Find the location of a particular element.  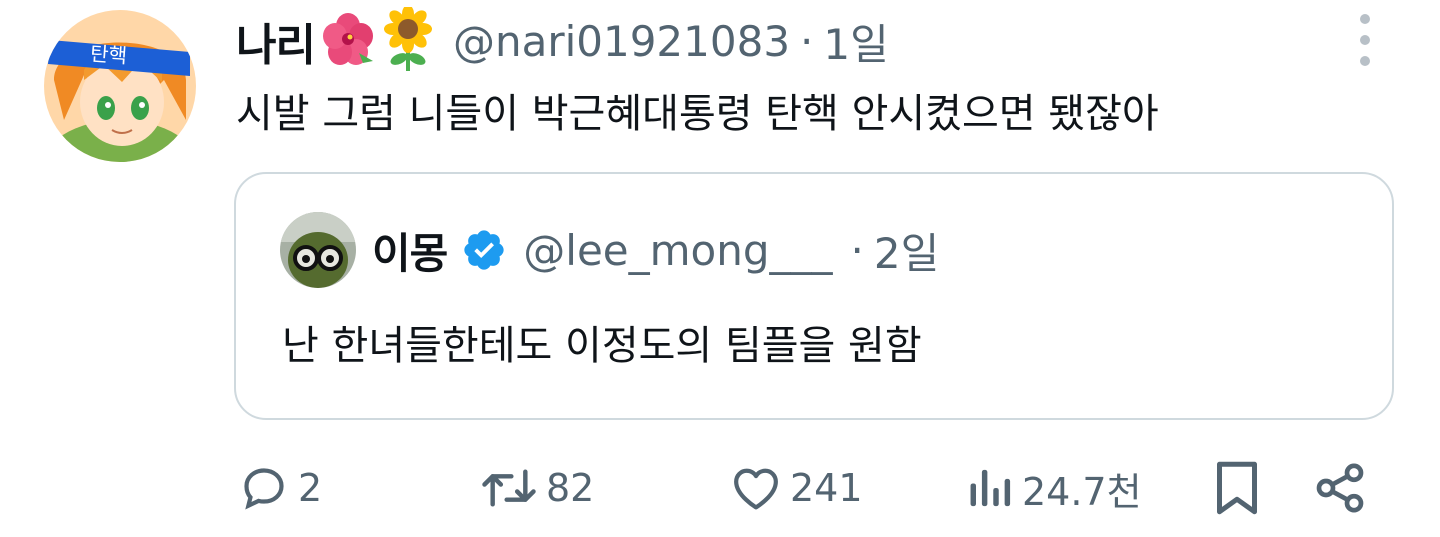

quoted-tweet-header: 이몽 @lee_mong___ · 2일 is located at coordinates (655, 250).